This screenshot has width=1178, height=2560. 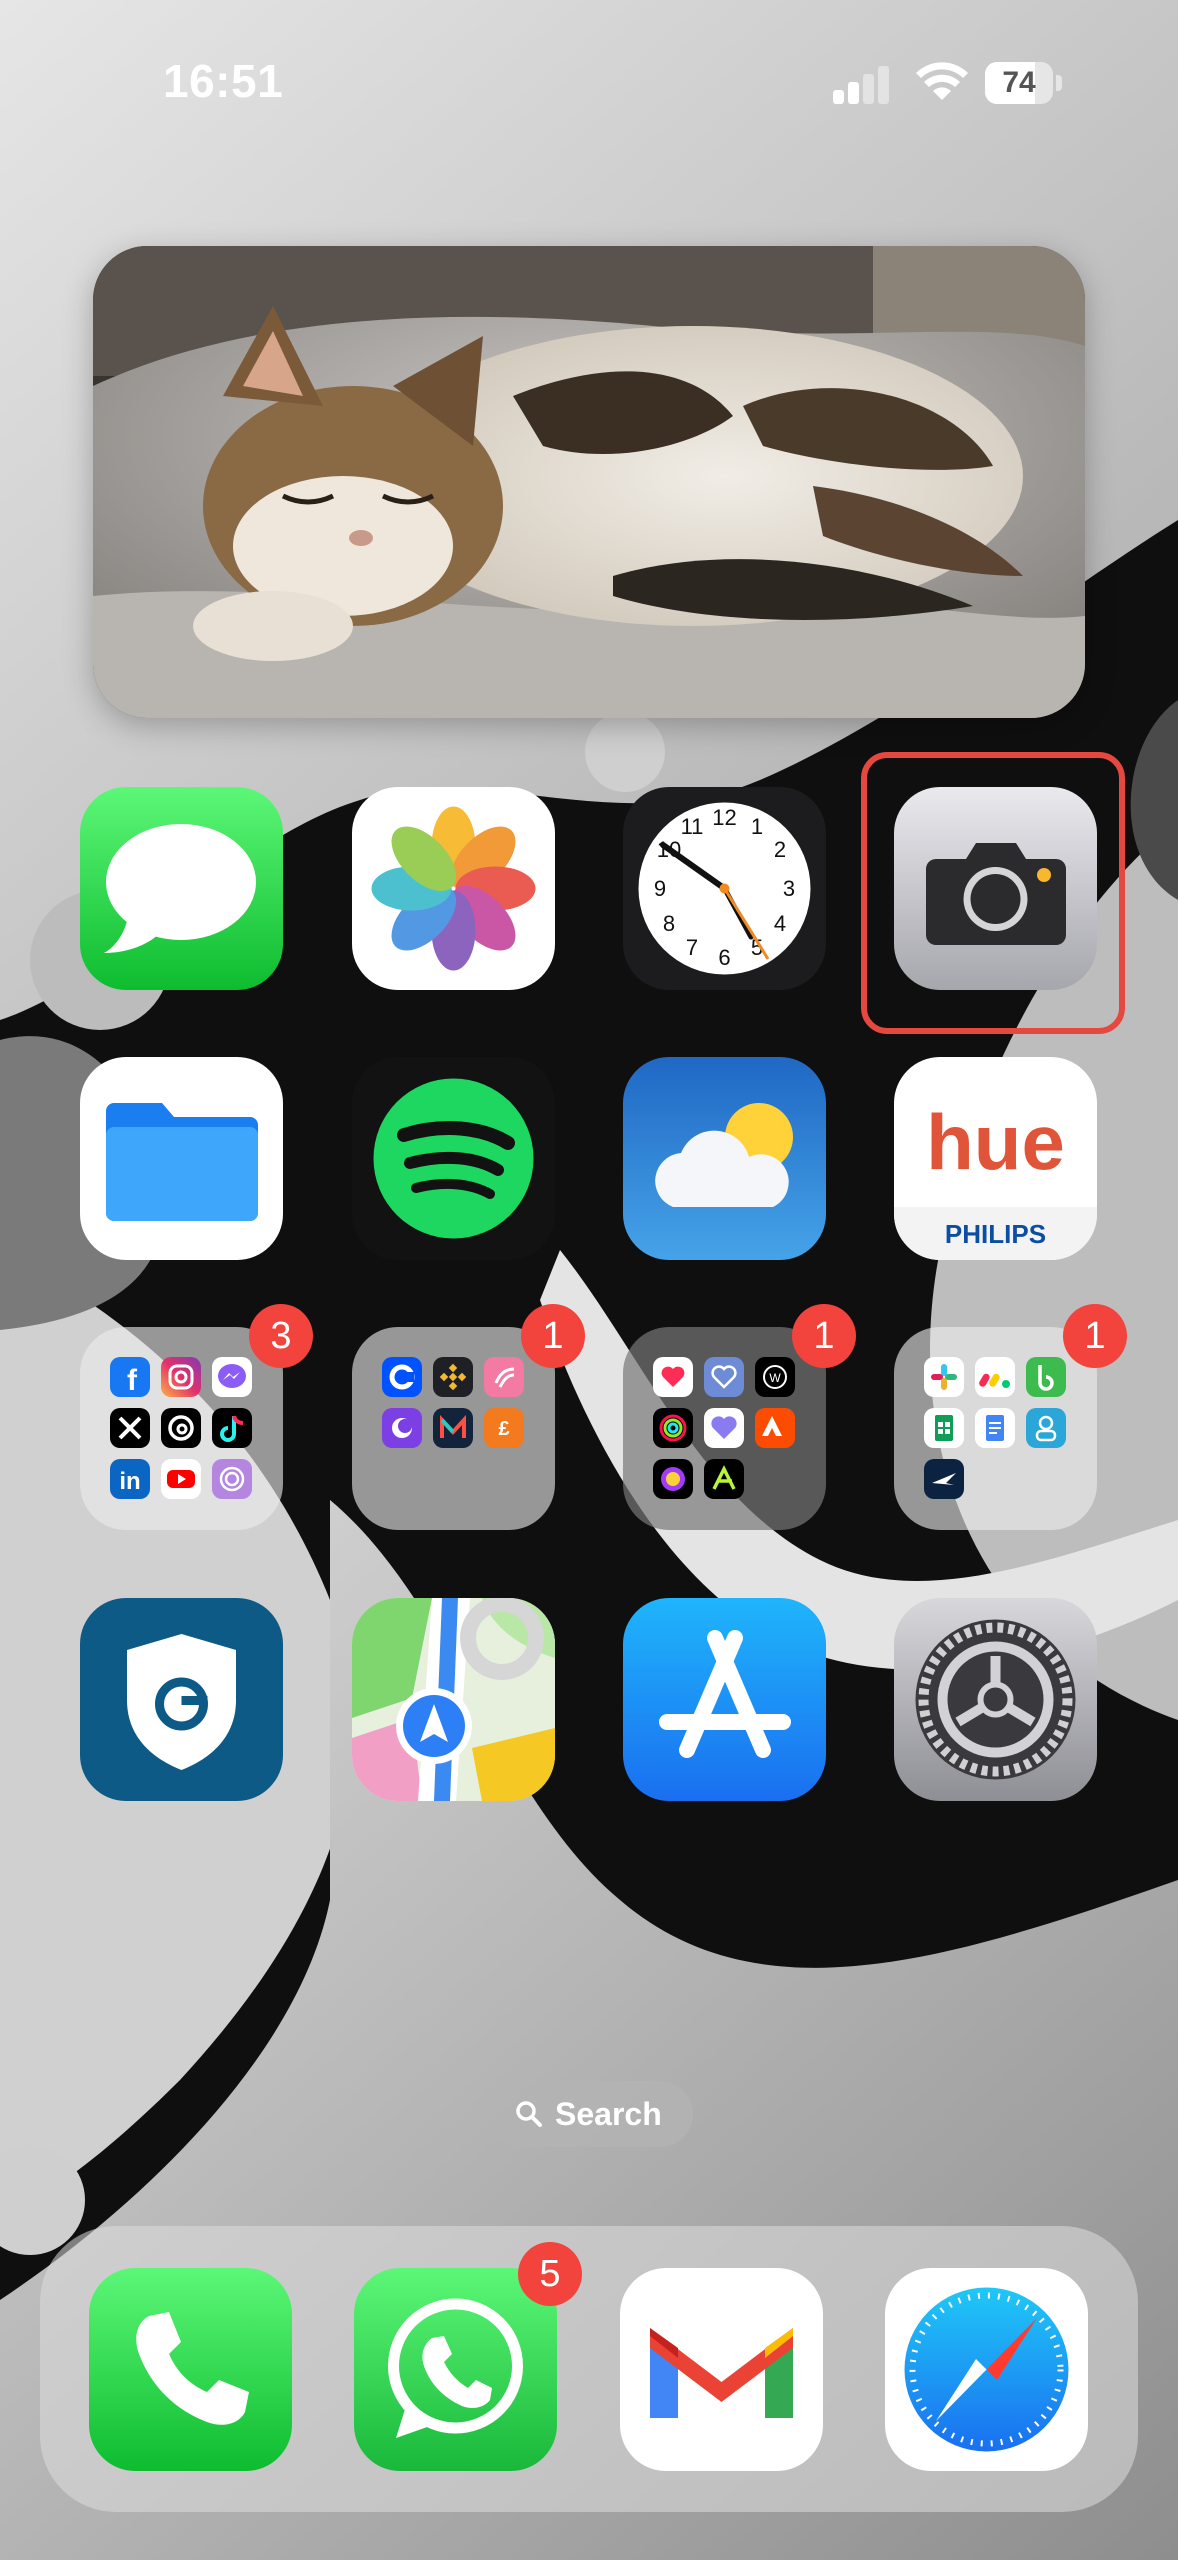 I want to click on health-folder: W, so click(x=724, y=1428).